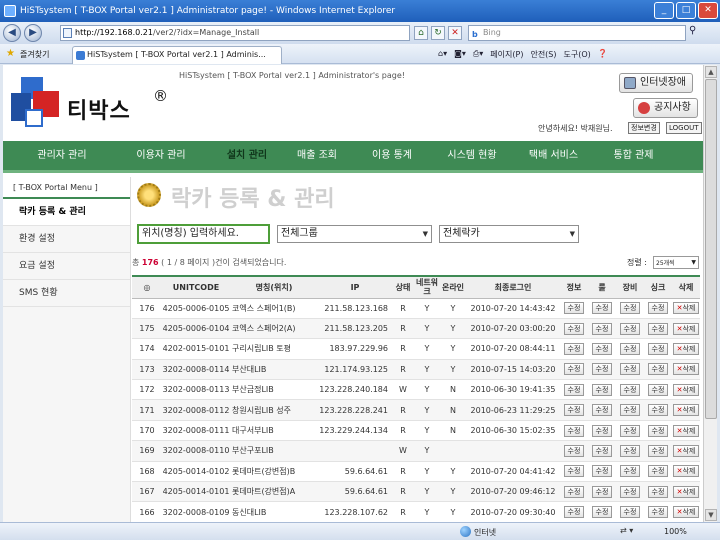 The height and width of the screenshot is (540, 720). I want to click on back-icon: ◀, so click(12, 33).